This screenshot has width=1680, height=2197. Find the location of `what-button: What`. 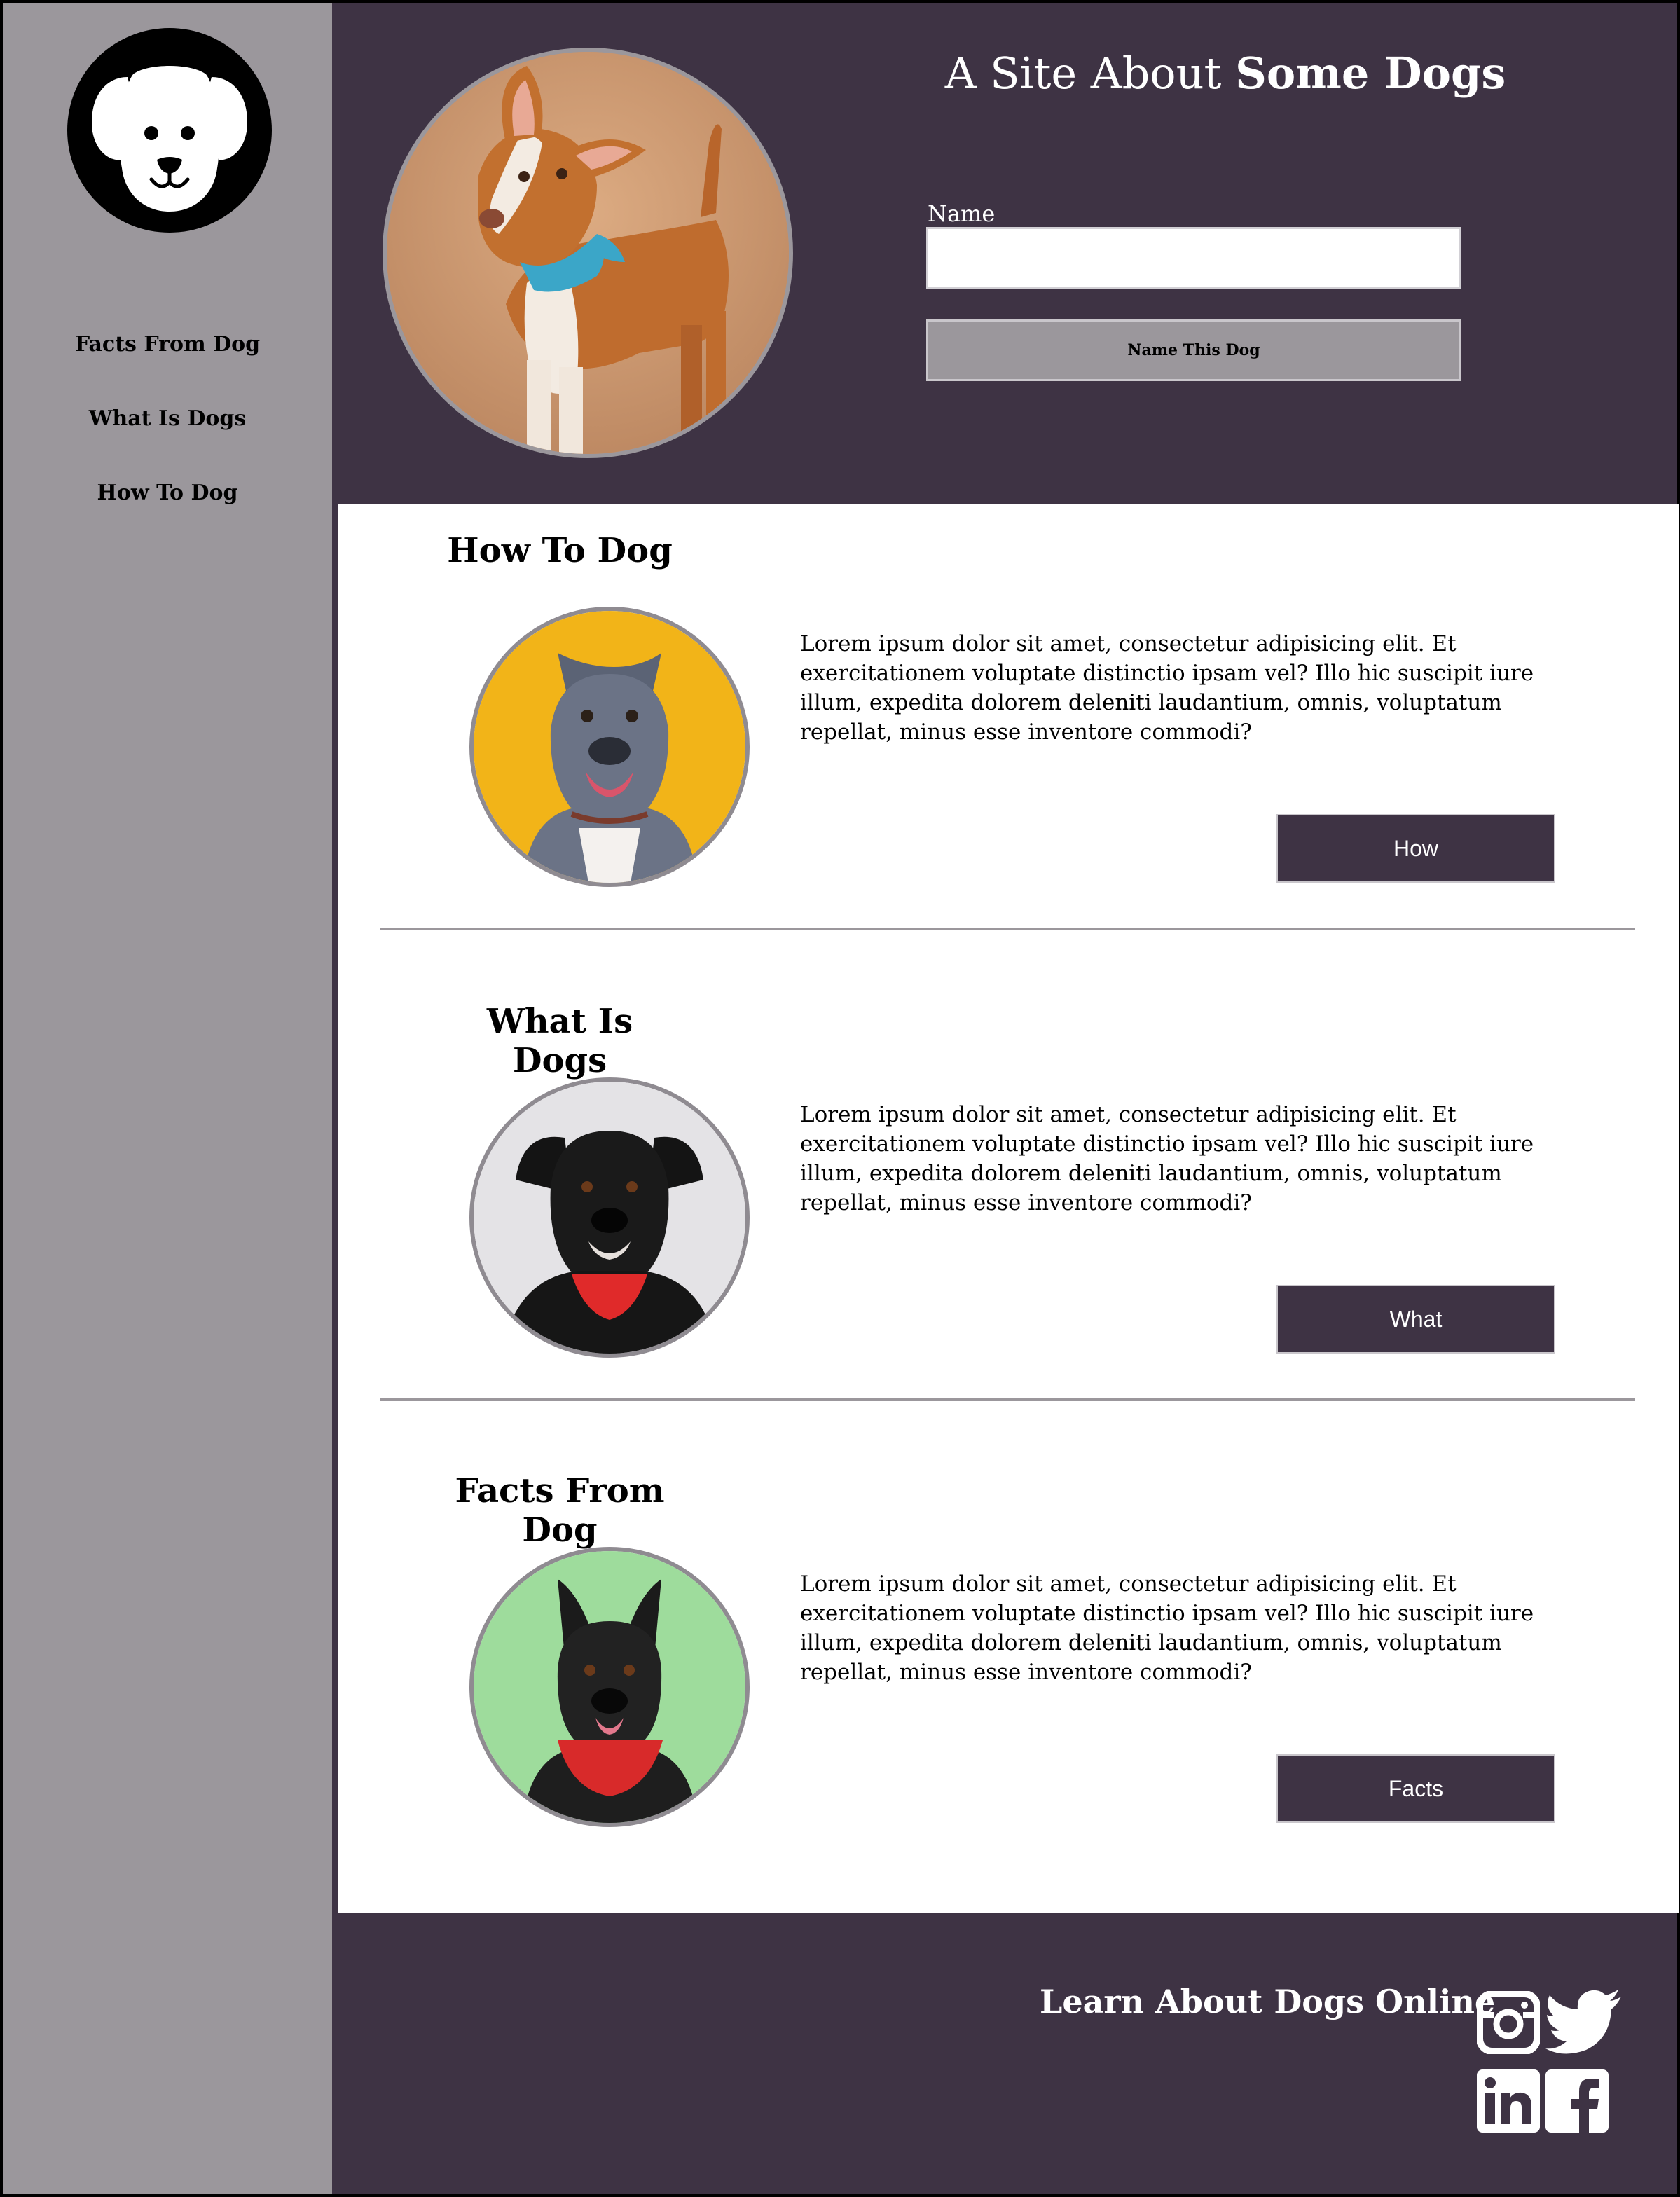

what-button: What is located at coordinates (1416, 1319).